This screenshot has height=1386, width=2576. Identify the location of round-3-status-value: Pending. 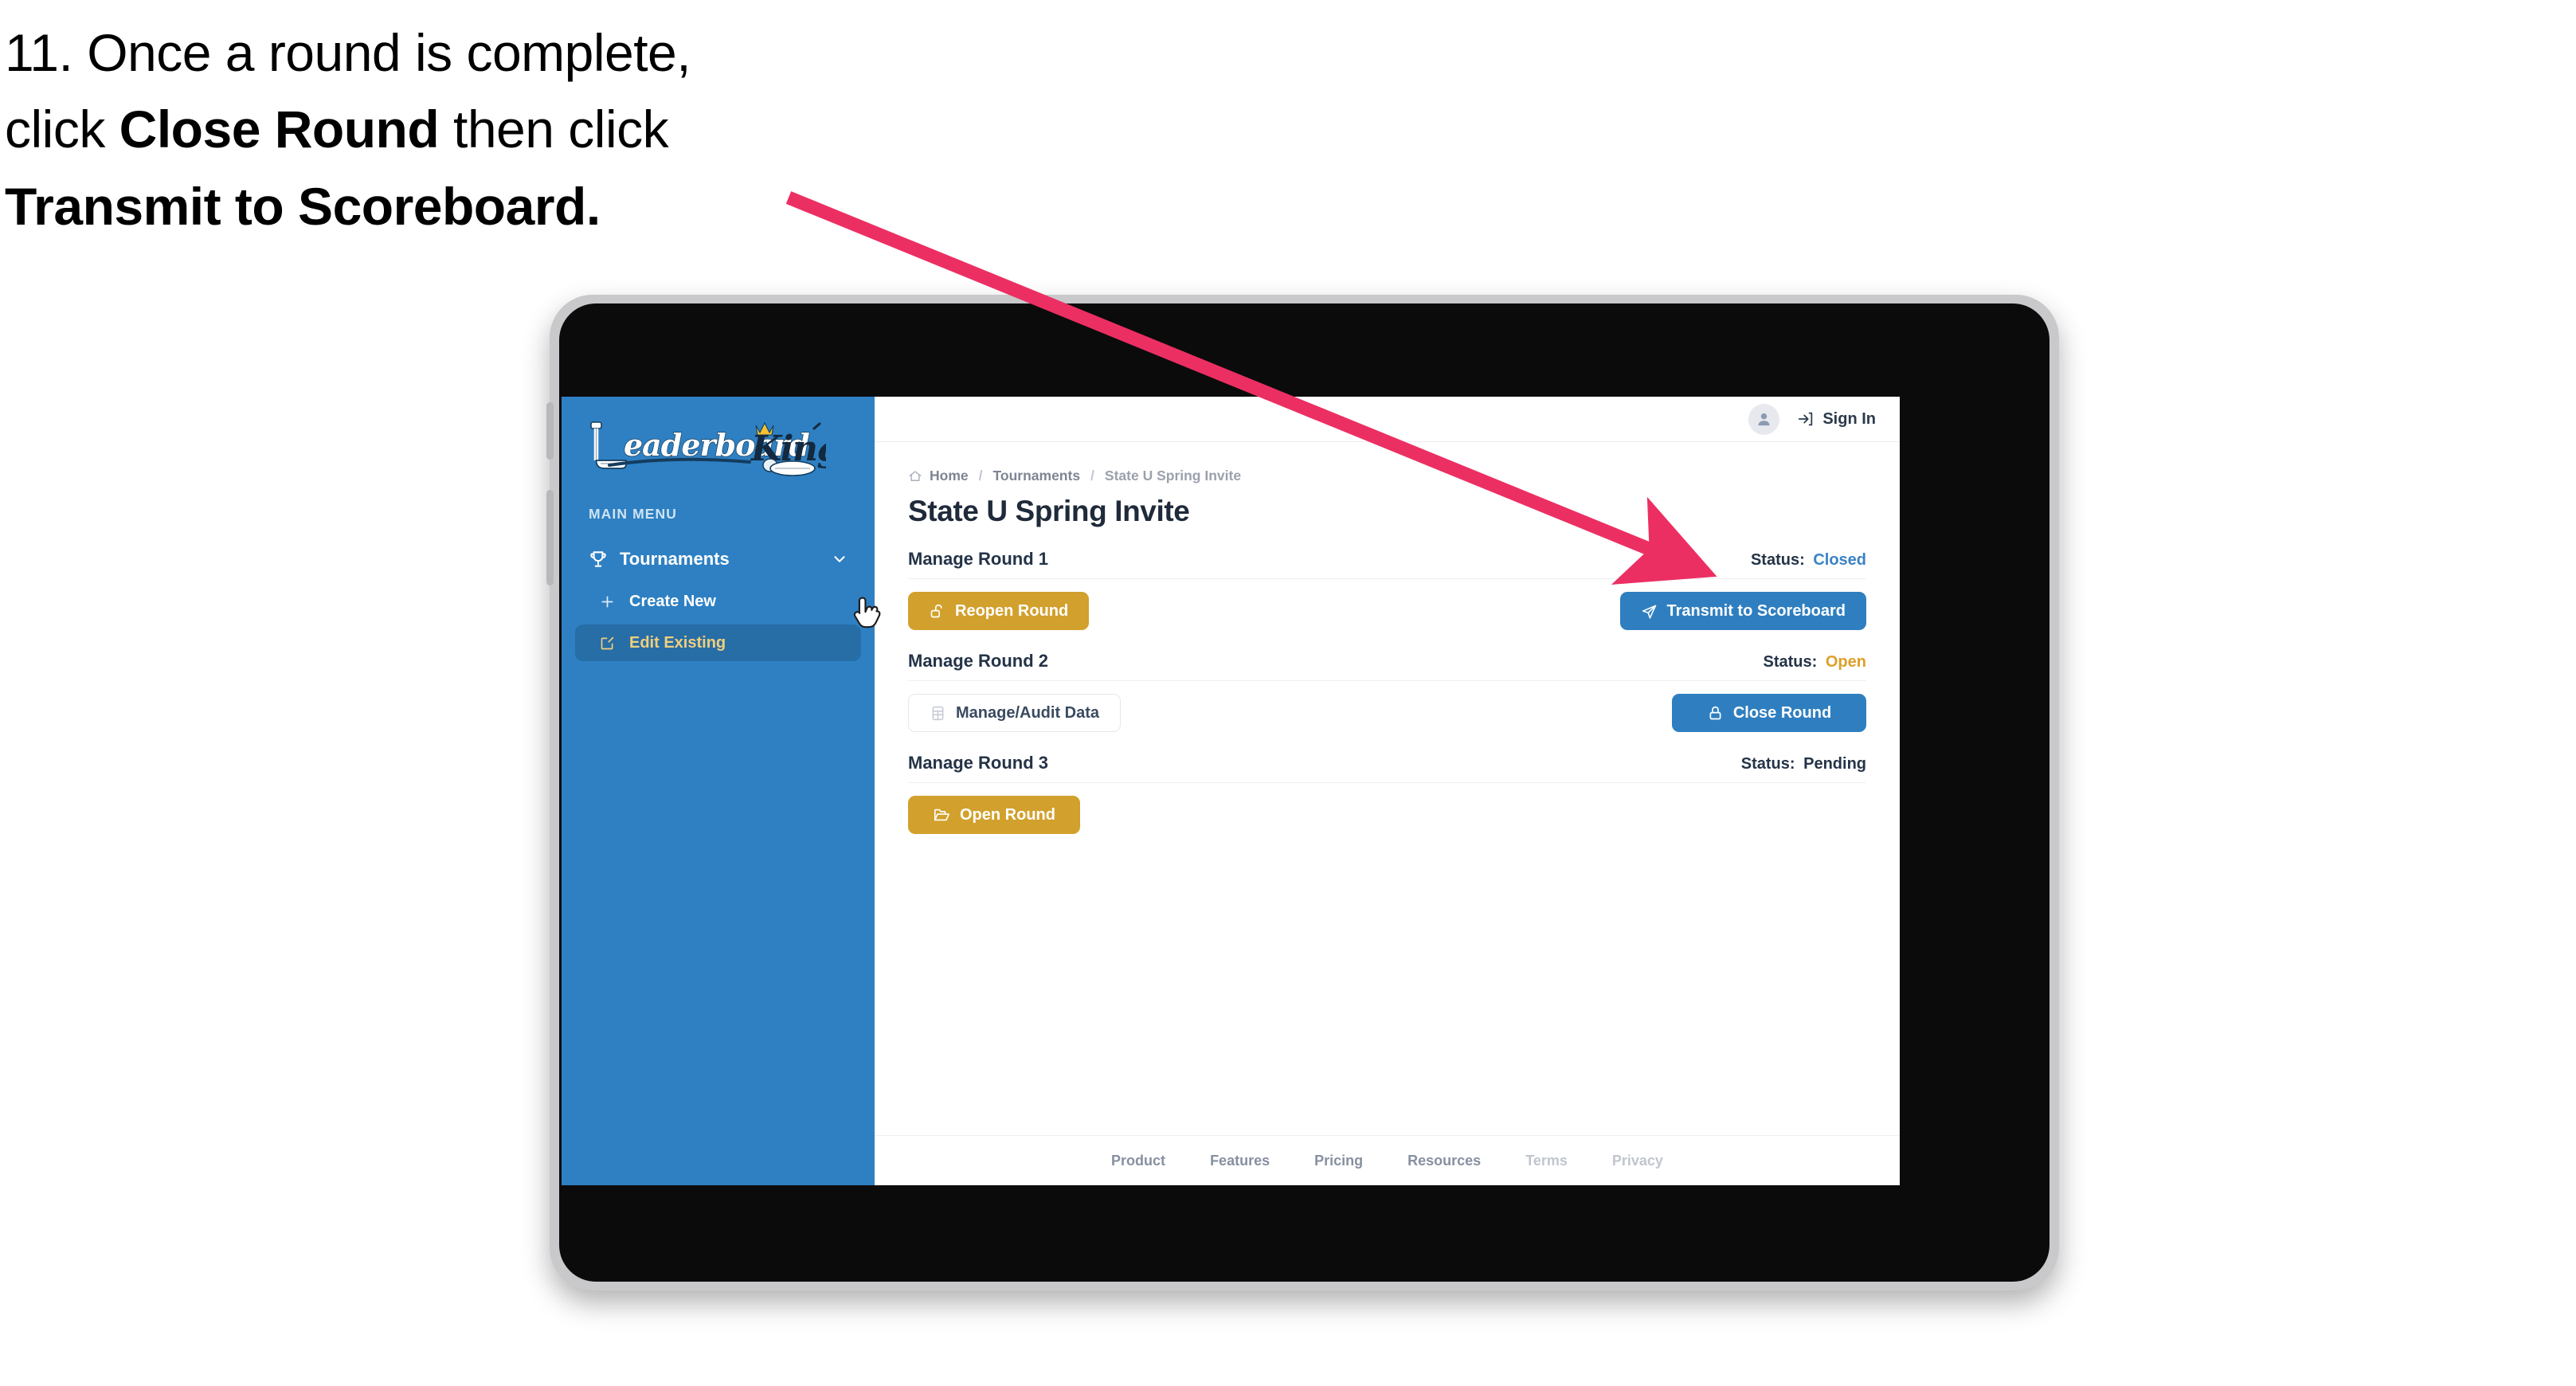
(1834, 764).